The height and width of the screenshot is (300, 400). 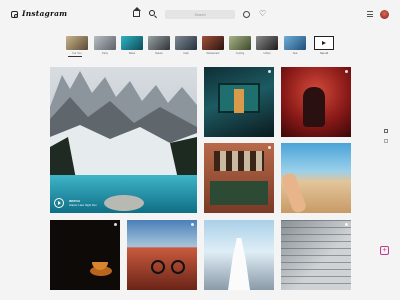 I want to click on avatar, so click(x=384, y=14).